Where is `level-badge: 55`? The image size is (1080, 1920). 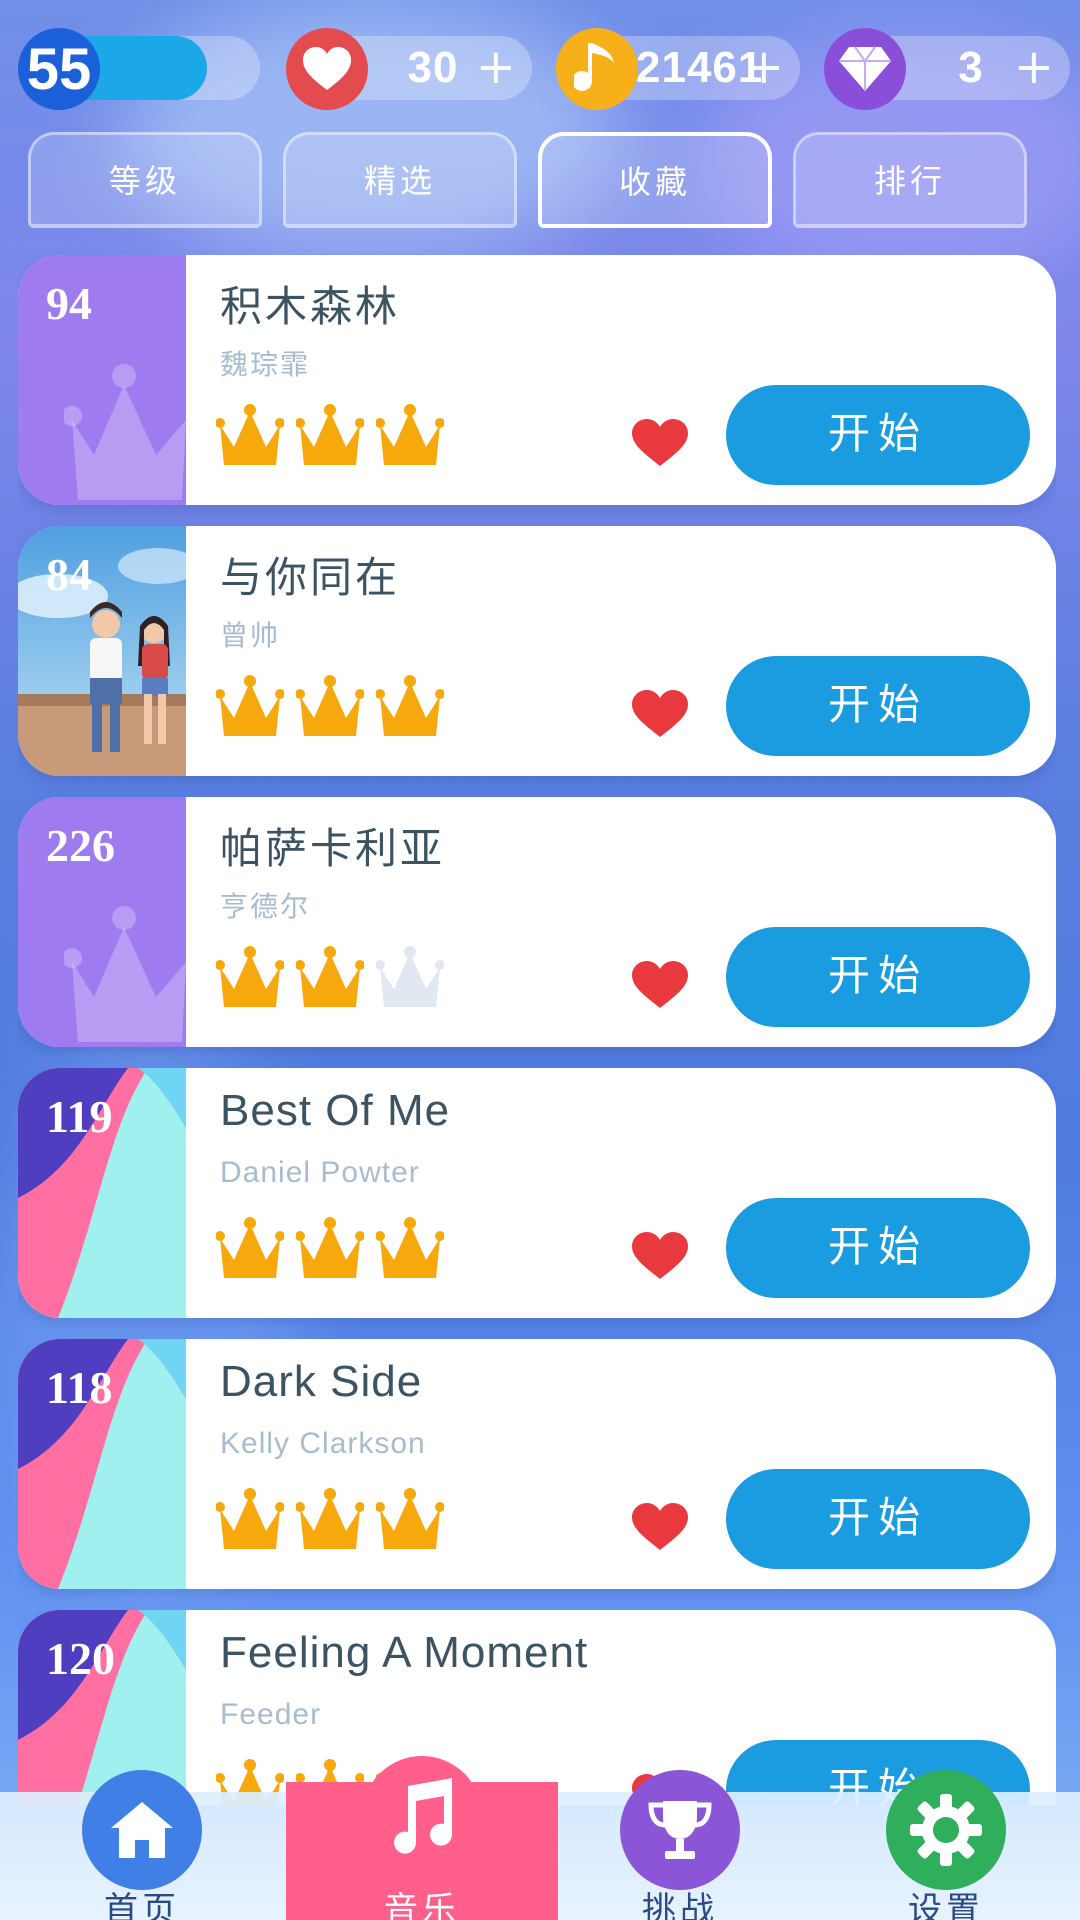 level-badge: 55 is located at coordinates (59, 69).